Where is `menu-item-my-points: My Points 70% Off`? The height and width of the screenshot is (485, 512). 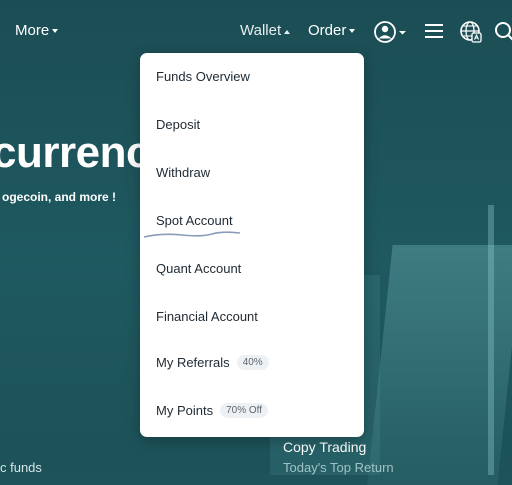 menu-item-my-points: My Points 70% Off is located at coordinates (212, 410).